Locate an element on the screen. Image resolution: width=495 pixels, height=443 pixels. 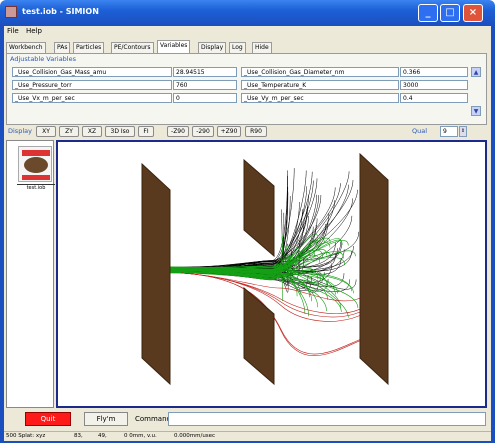
view-zy-button: ZY is located at coordinates (69, 131).